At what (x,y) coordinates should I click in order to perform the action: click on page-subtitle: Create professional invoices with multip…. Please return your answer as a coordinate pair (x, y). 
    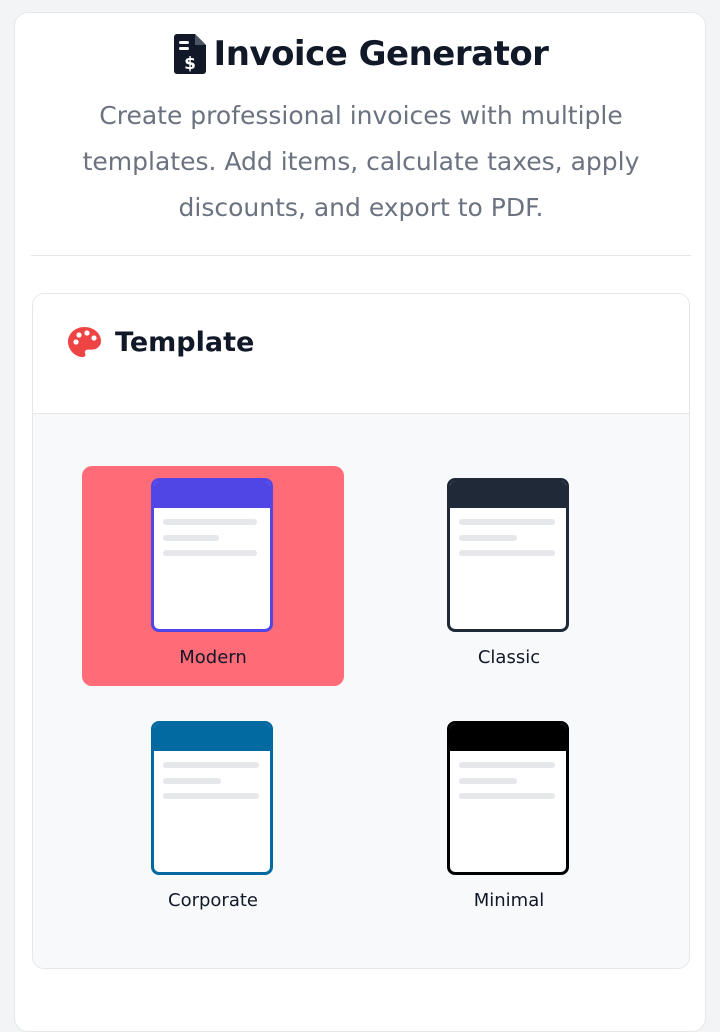
    Looking at the image, I should click on (361, 161).